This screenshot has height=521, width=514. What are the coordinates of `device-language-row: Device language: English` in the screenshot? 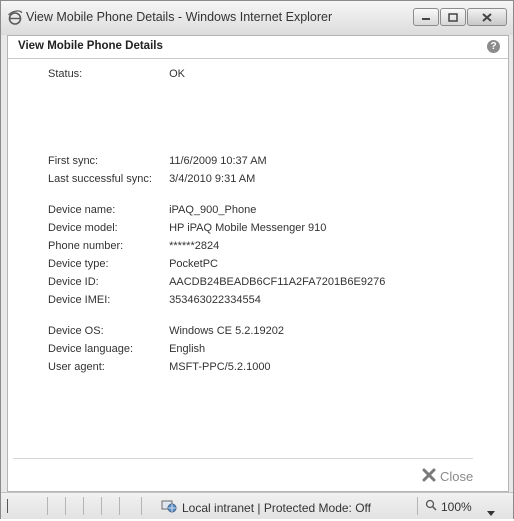 It's located at (126, 349).